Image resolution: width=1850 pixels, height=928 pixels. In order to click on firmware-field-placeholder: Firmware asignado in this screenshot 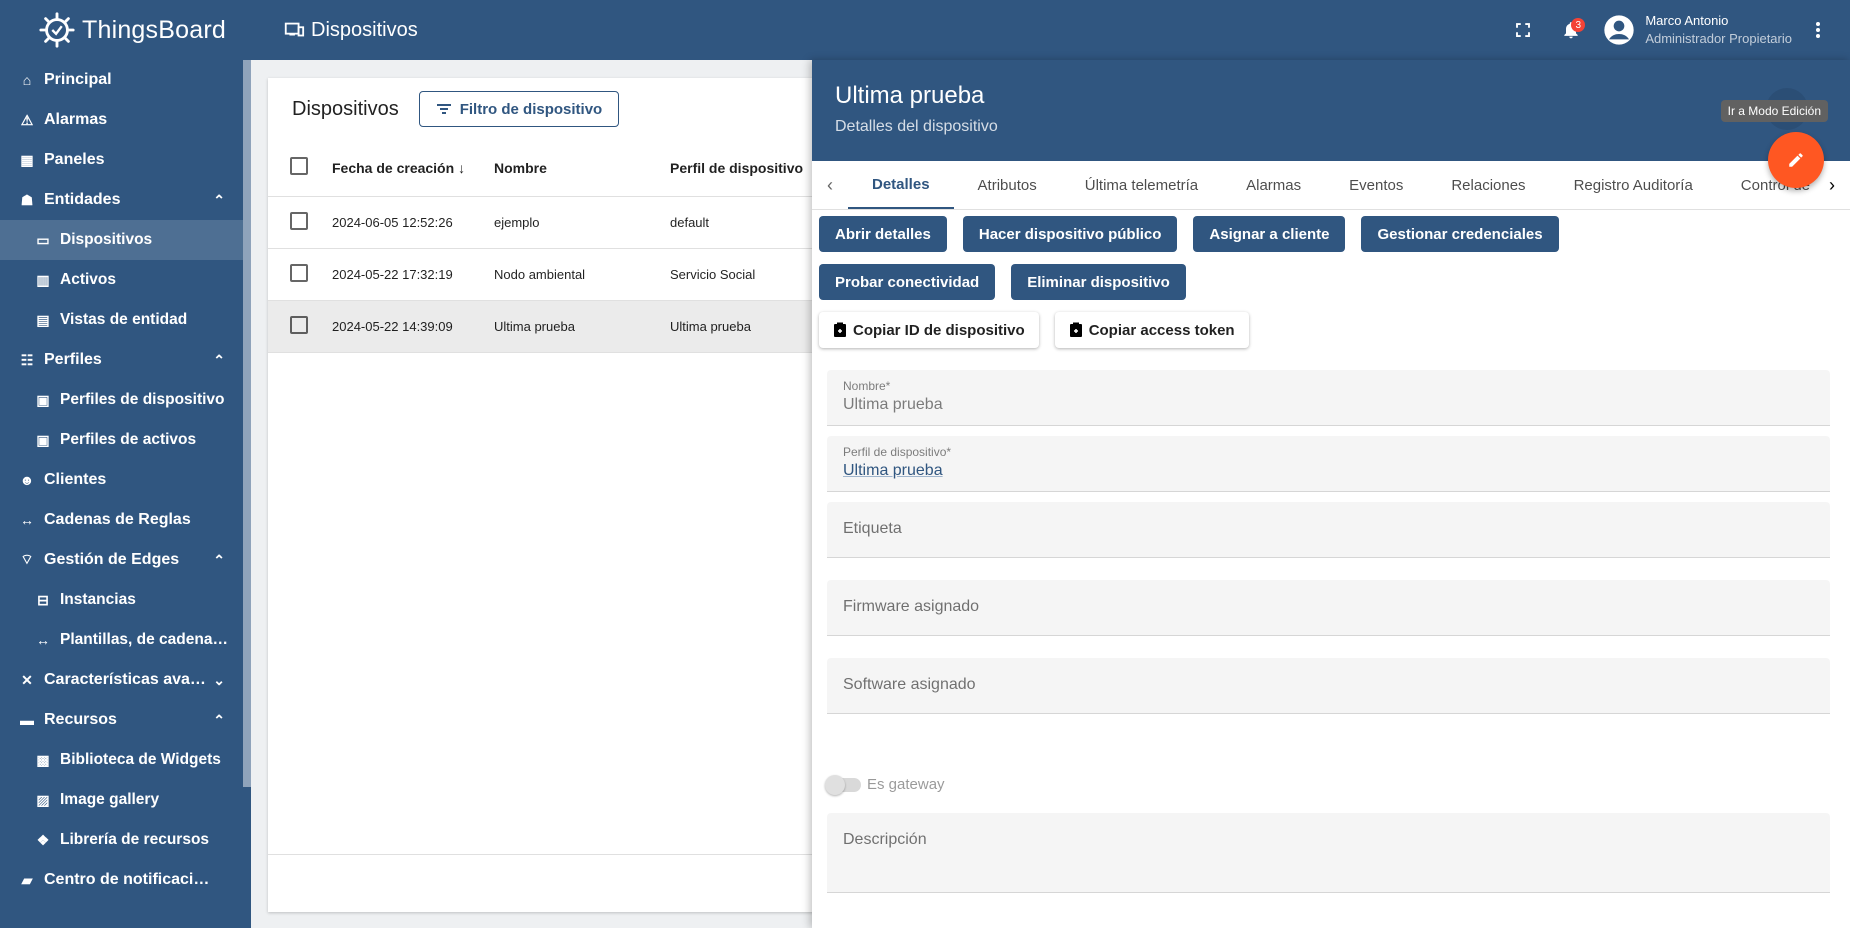, I will do `click(911, 606)`.